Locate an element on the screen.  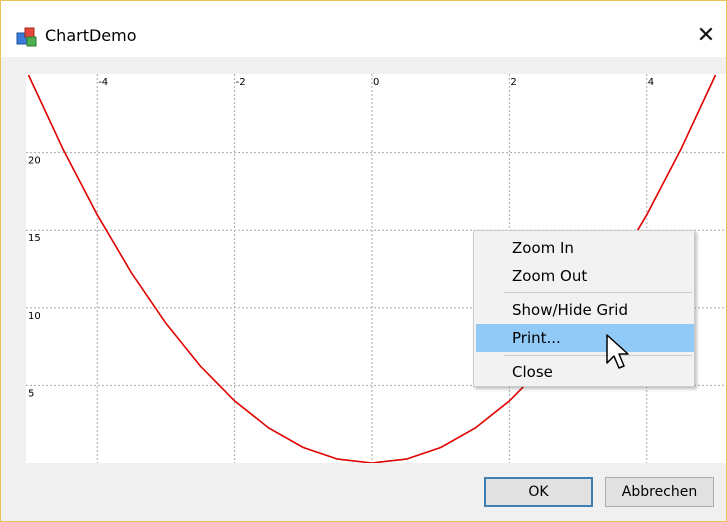
title-bar: ChartDemo ✕ is located at coordinates (363, 29).